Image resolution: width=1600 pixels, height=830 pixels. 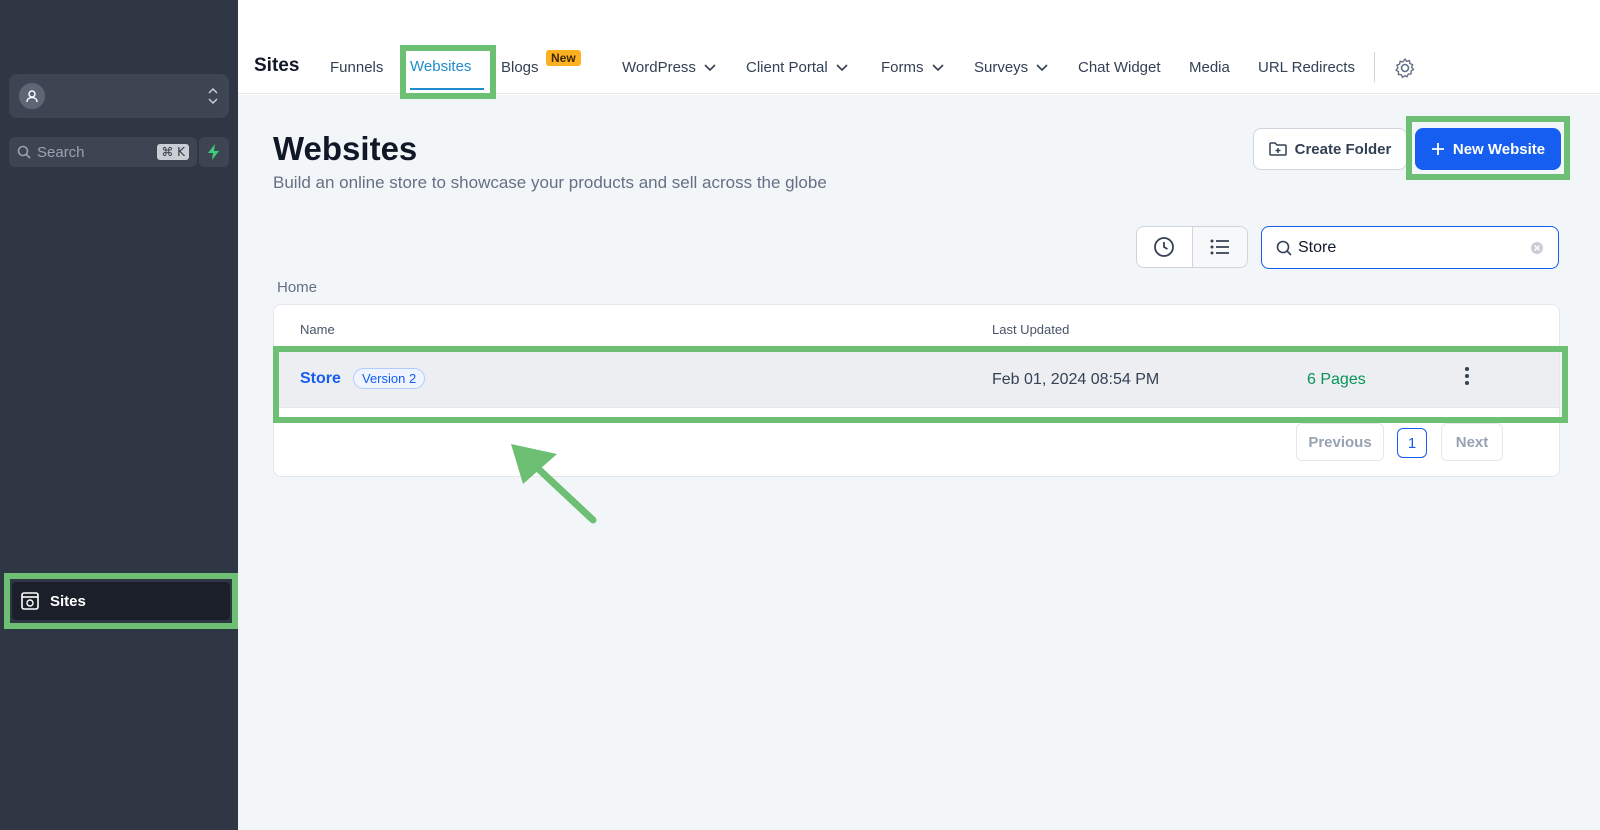 I want to click on website-name-link: Store, so click(x=320, y=379).